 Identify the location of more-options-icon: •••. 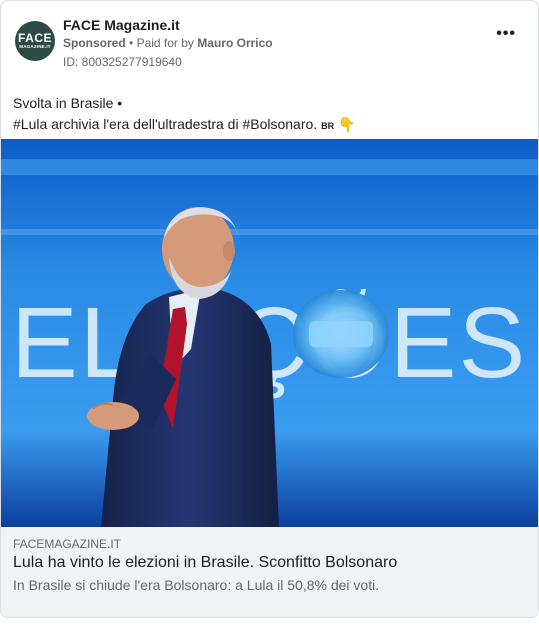
(506, 34).